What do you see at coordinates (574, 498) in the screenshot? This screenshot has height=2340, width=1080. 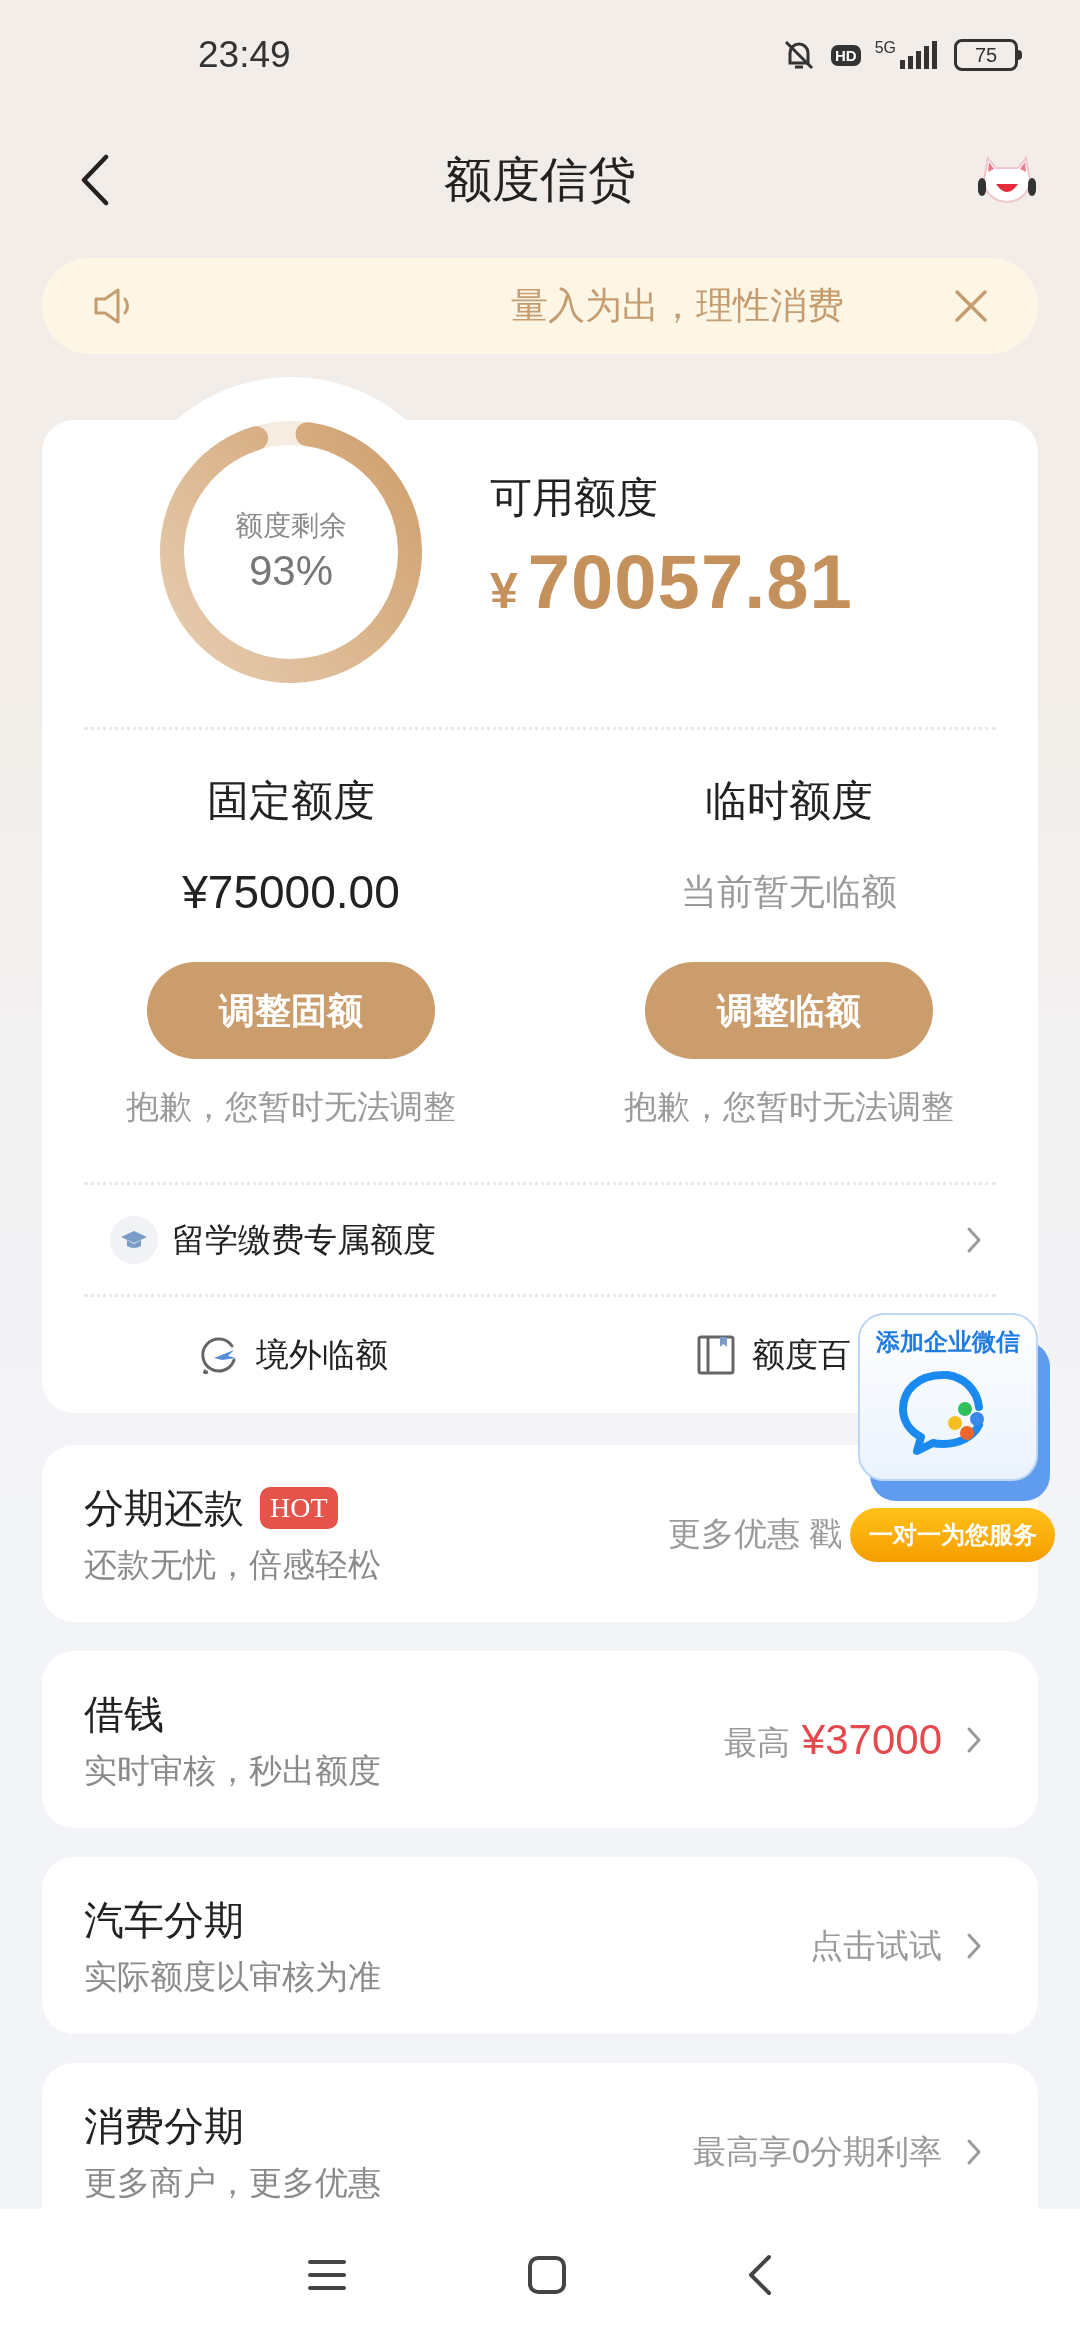 I see `available-label: 可用额度` at bounding box center [574, 498].